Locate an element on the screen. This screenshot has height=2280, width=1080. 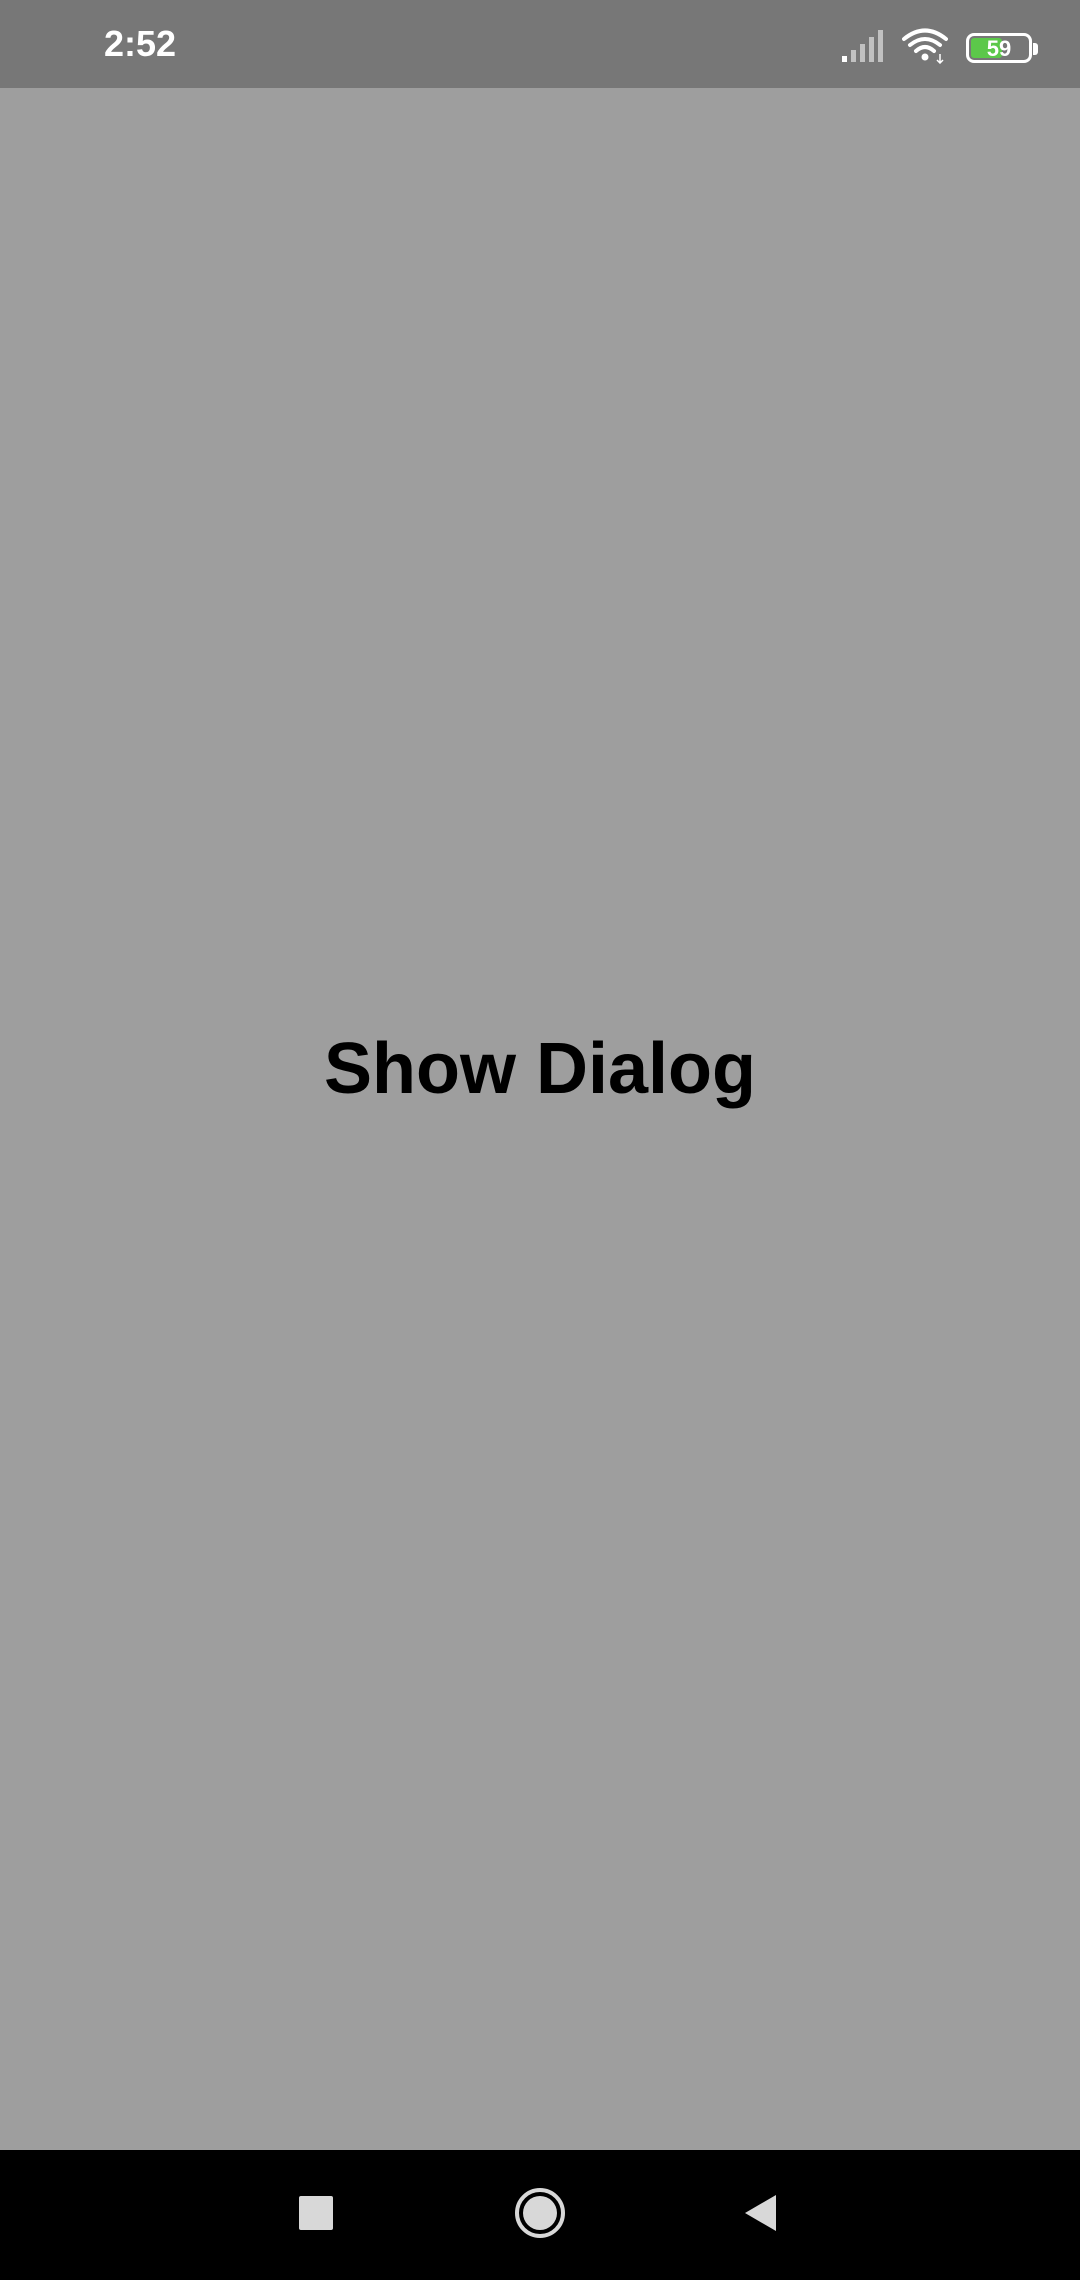
cellular-signal-icon is located at coordinates (863, 48).